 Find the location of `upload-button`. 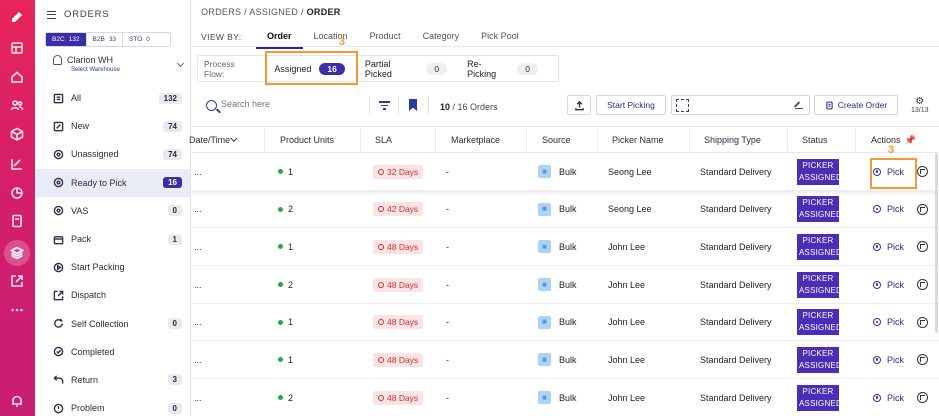

upload-button is located at coordinates (579, 105).